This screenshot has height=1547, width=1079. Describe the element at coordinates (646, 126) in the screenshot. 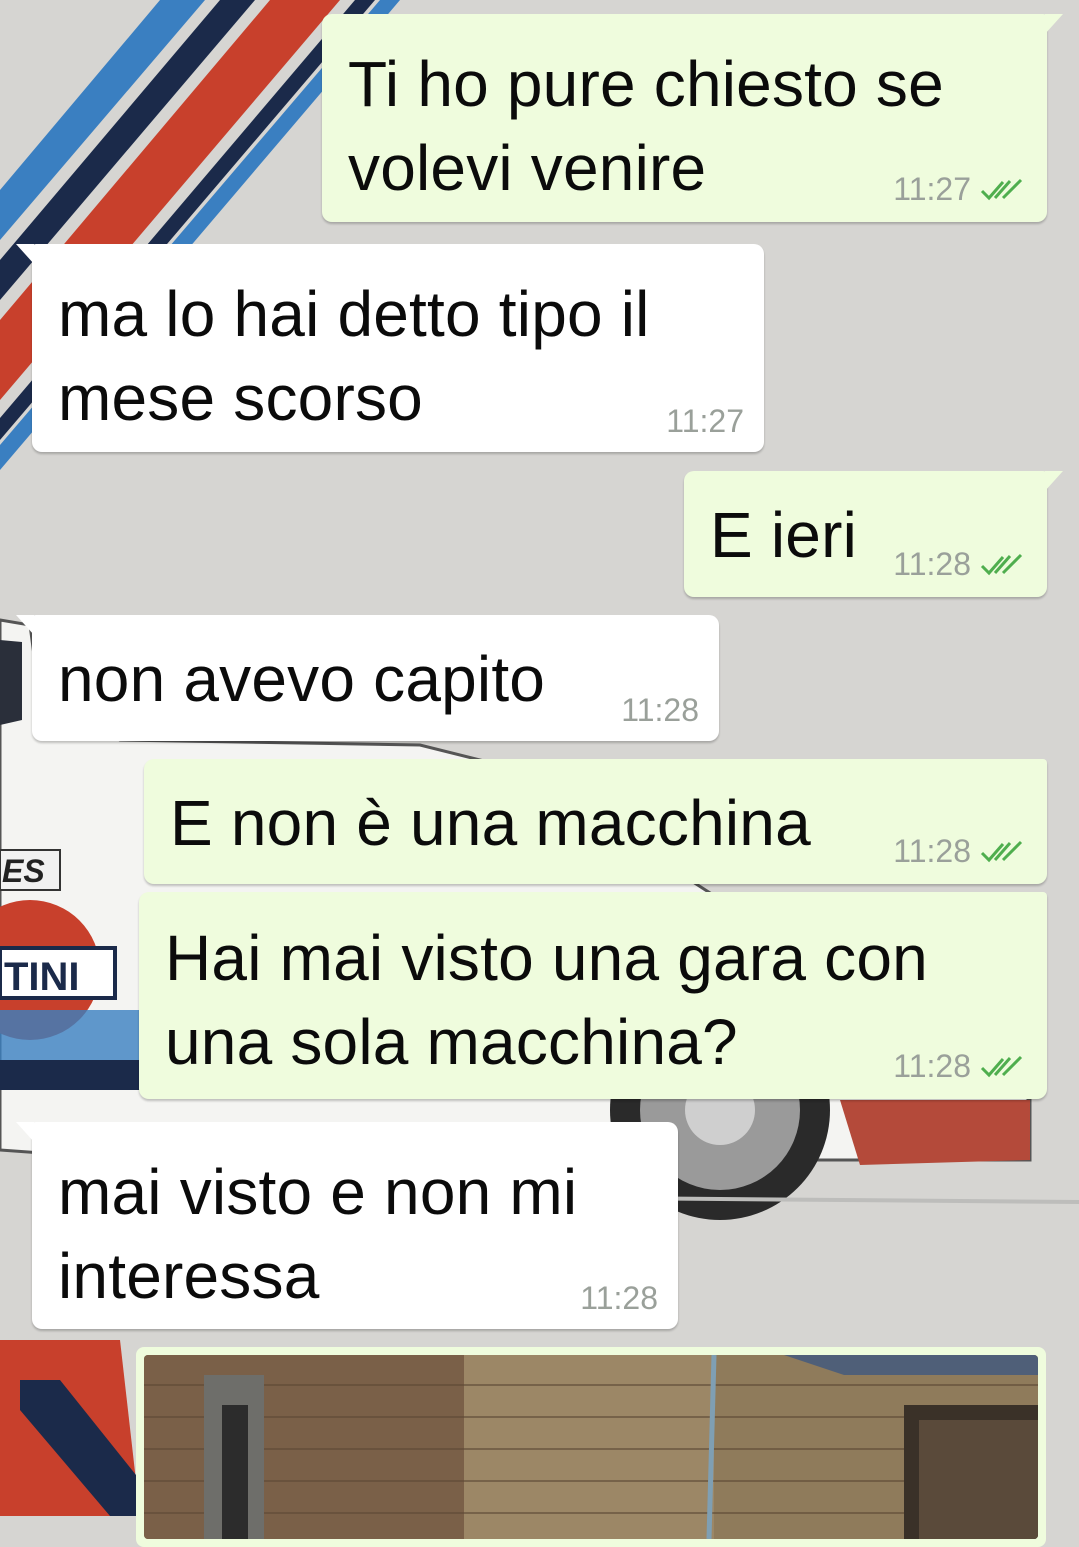

I see `message-text: Ti ho pure chiesto se volevi venire` at that location.